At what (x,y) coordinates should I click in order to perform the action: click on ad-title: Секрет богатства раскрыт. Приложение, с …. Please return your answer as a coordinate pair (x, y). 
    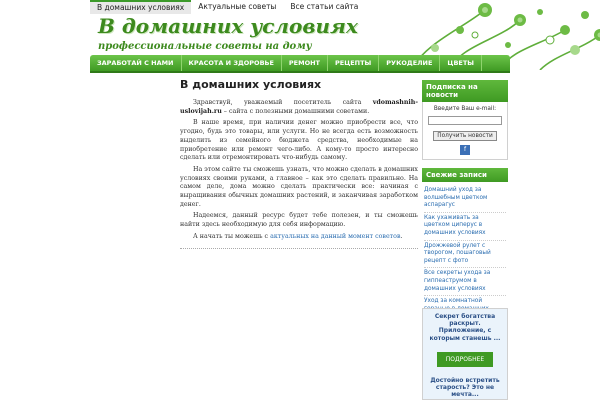
    Looking at the image, I should click on (465, 327).